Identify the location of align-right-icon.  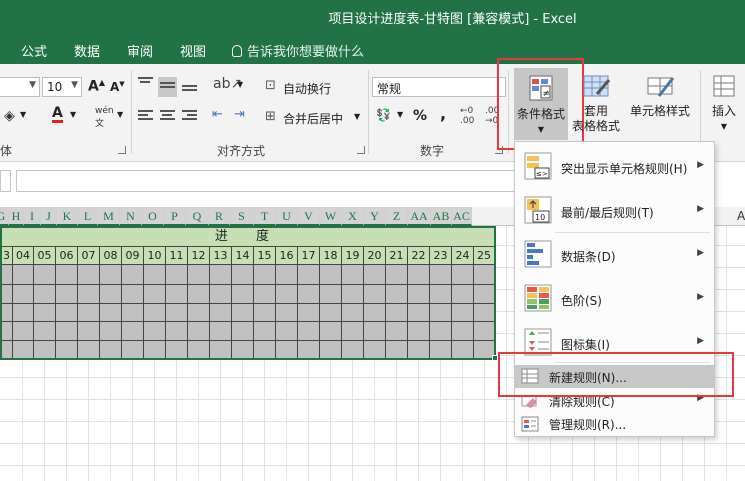
(189, 116).